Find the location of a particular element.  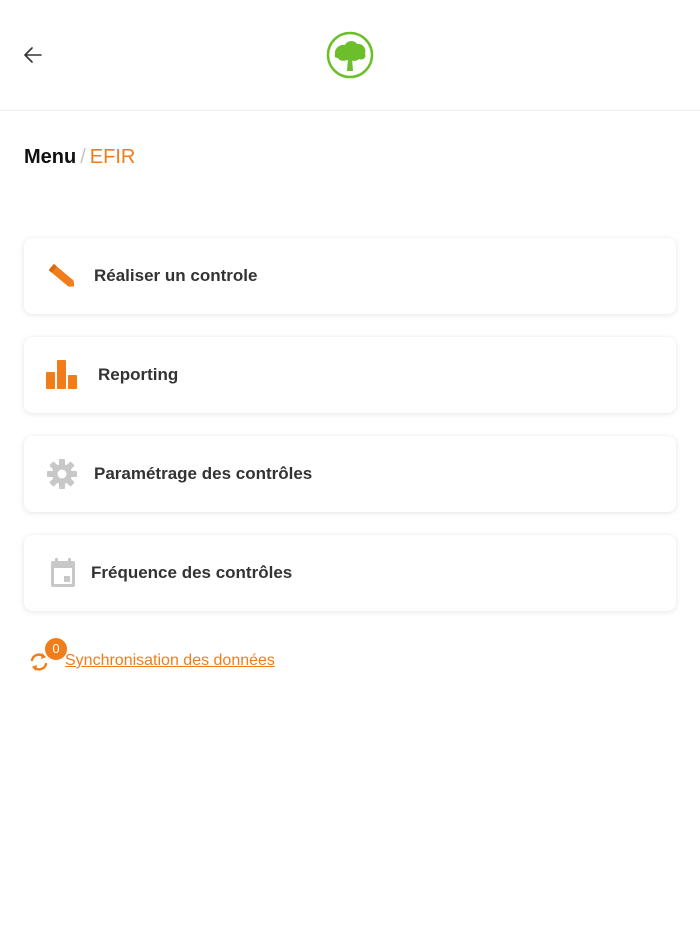

app-header is located at coordinates (350, 55).